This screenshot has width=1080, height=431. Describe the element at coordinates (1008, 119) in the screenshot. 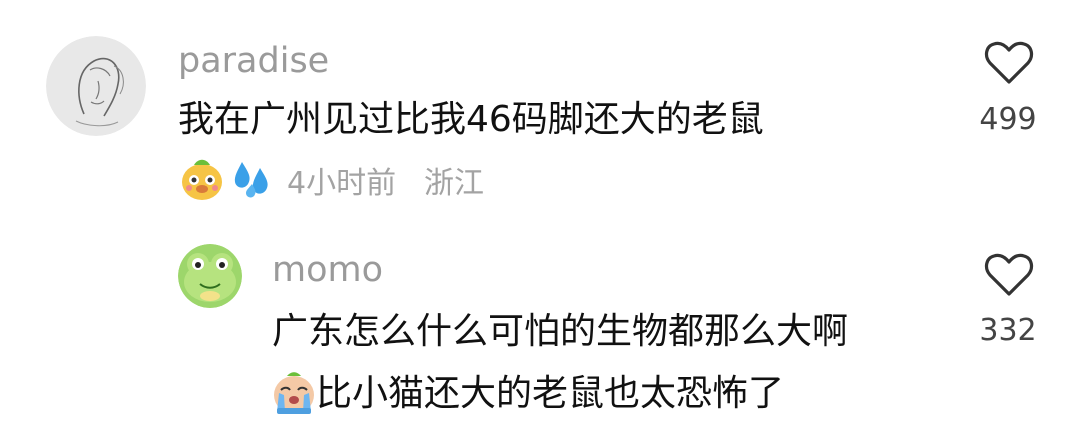

I see `like-count: 499` at that location.